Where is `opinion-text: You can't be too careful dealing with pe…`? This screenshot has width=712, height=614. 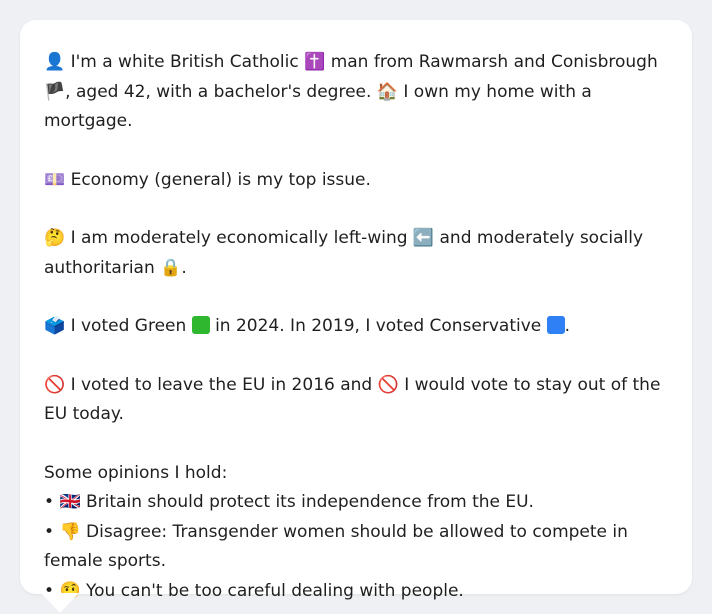
opinion-text: You can't be too careful dealing with pe… is located at coordinates (275, 590).